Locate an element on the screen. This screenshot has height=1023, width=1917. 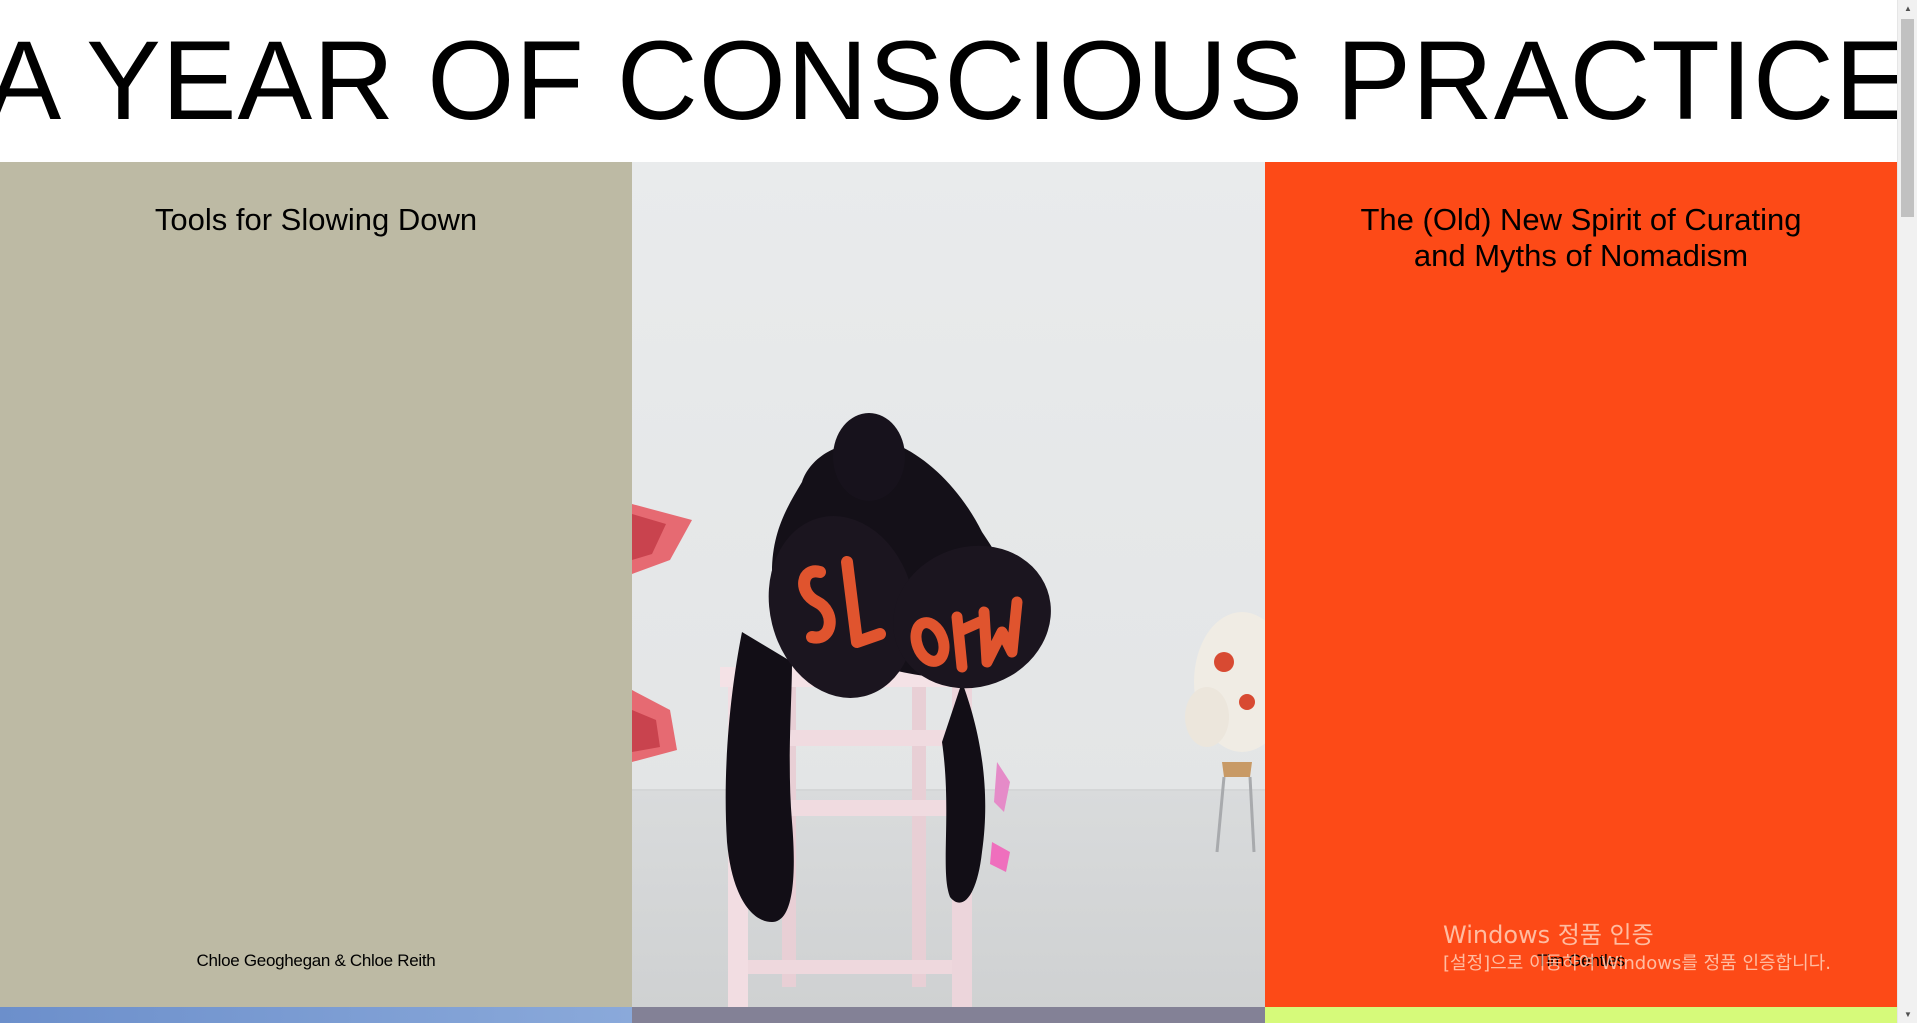
arrow-up-icon: ▲ is located at coordinates (1907, 8).